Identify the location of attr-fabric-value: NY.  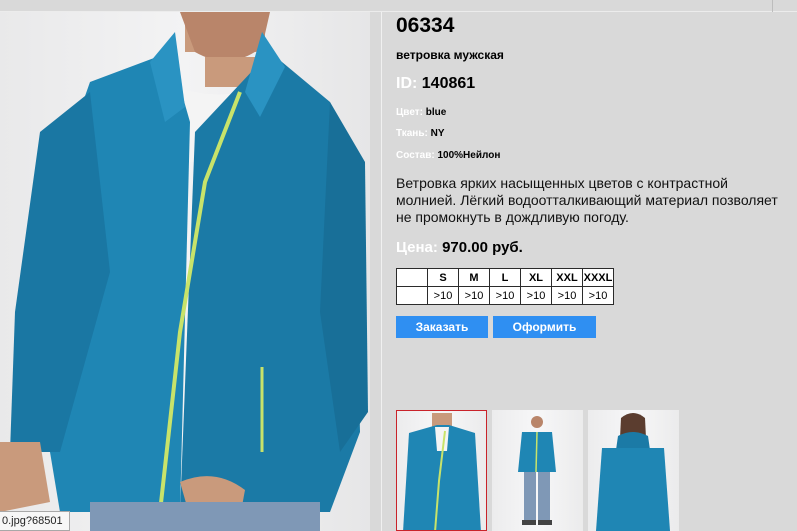
(437, 133).